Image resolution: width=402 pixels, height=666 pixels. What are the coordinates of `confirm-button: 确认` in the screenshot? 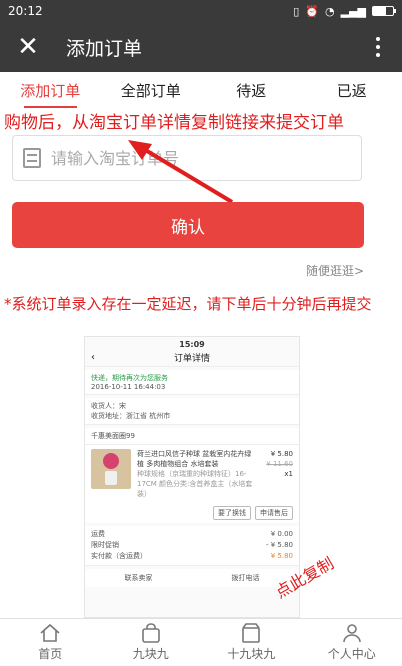 It's located at (188, 225).